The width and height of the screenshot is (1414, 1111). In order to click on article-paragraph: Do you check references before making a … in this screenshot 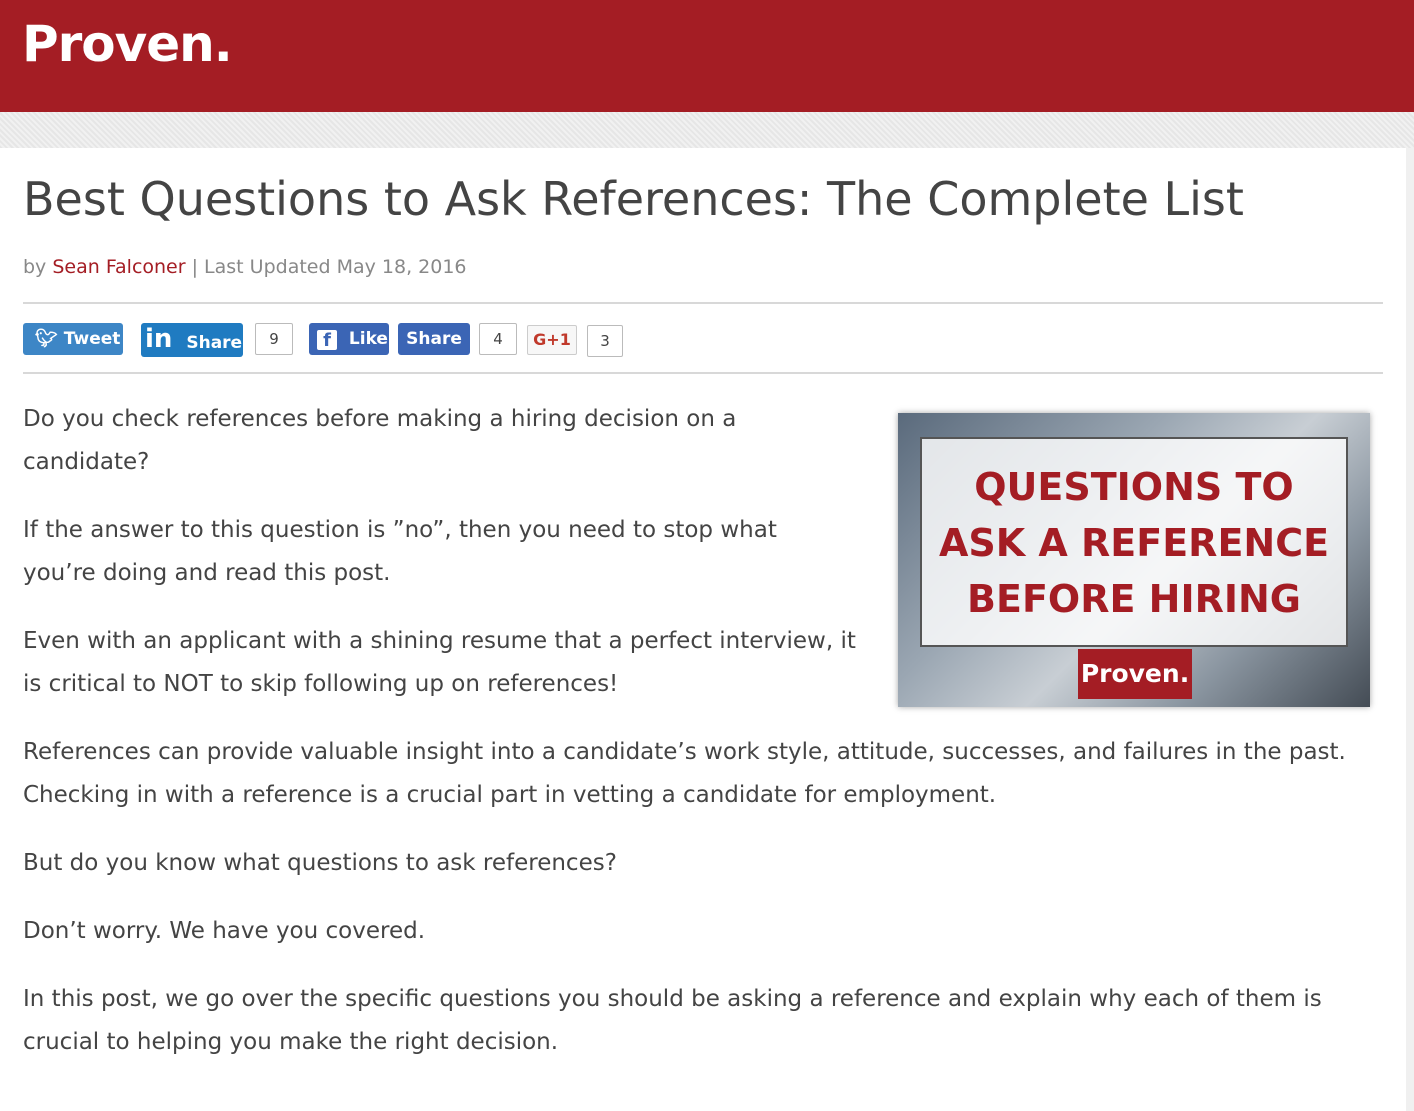, I will do `click(380, 440)`.